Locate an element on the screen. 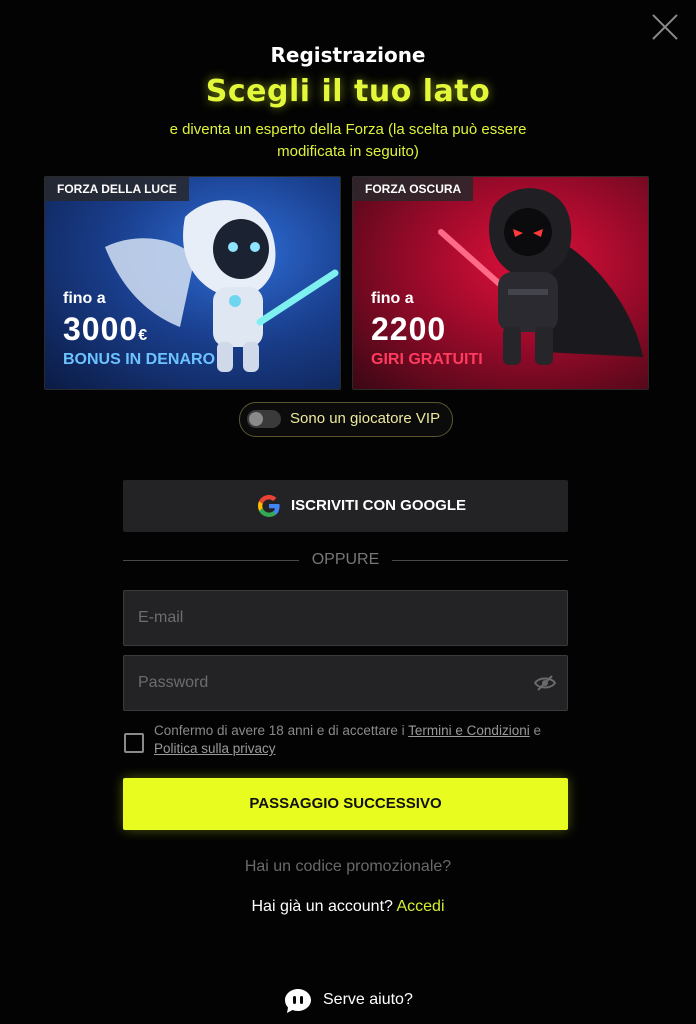  modal-title: Registrazione is located at coordinates (348, 55).